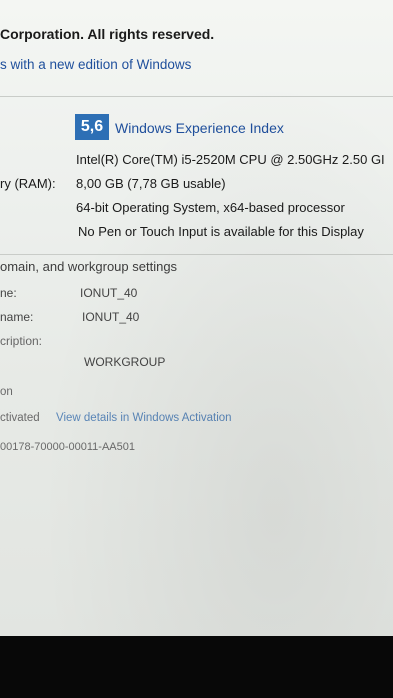 This screenshot has height=698, width=393. I want to click on computer-name-label: ne:, so click(8, 293).